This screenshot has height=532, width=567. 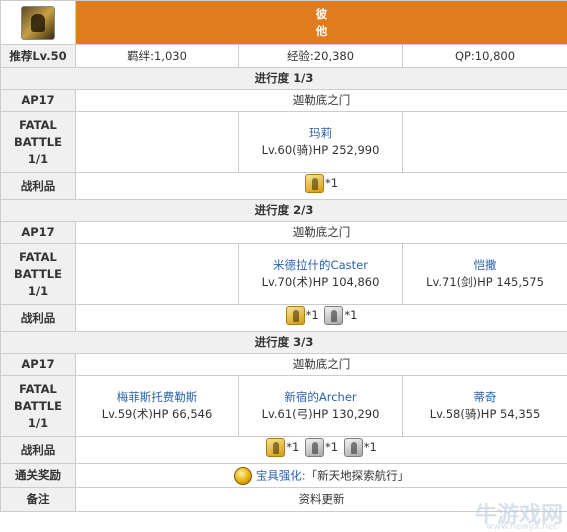 I want to click on progress-header-1: 进行度 1/3, so click(x=283, y=78).